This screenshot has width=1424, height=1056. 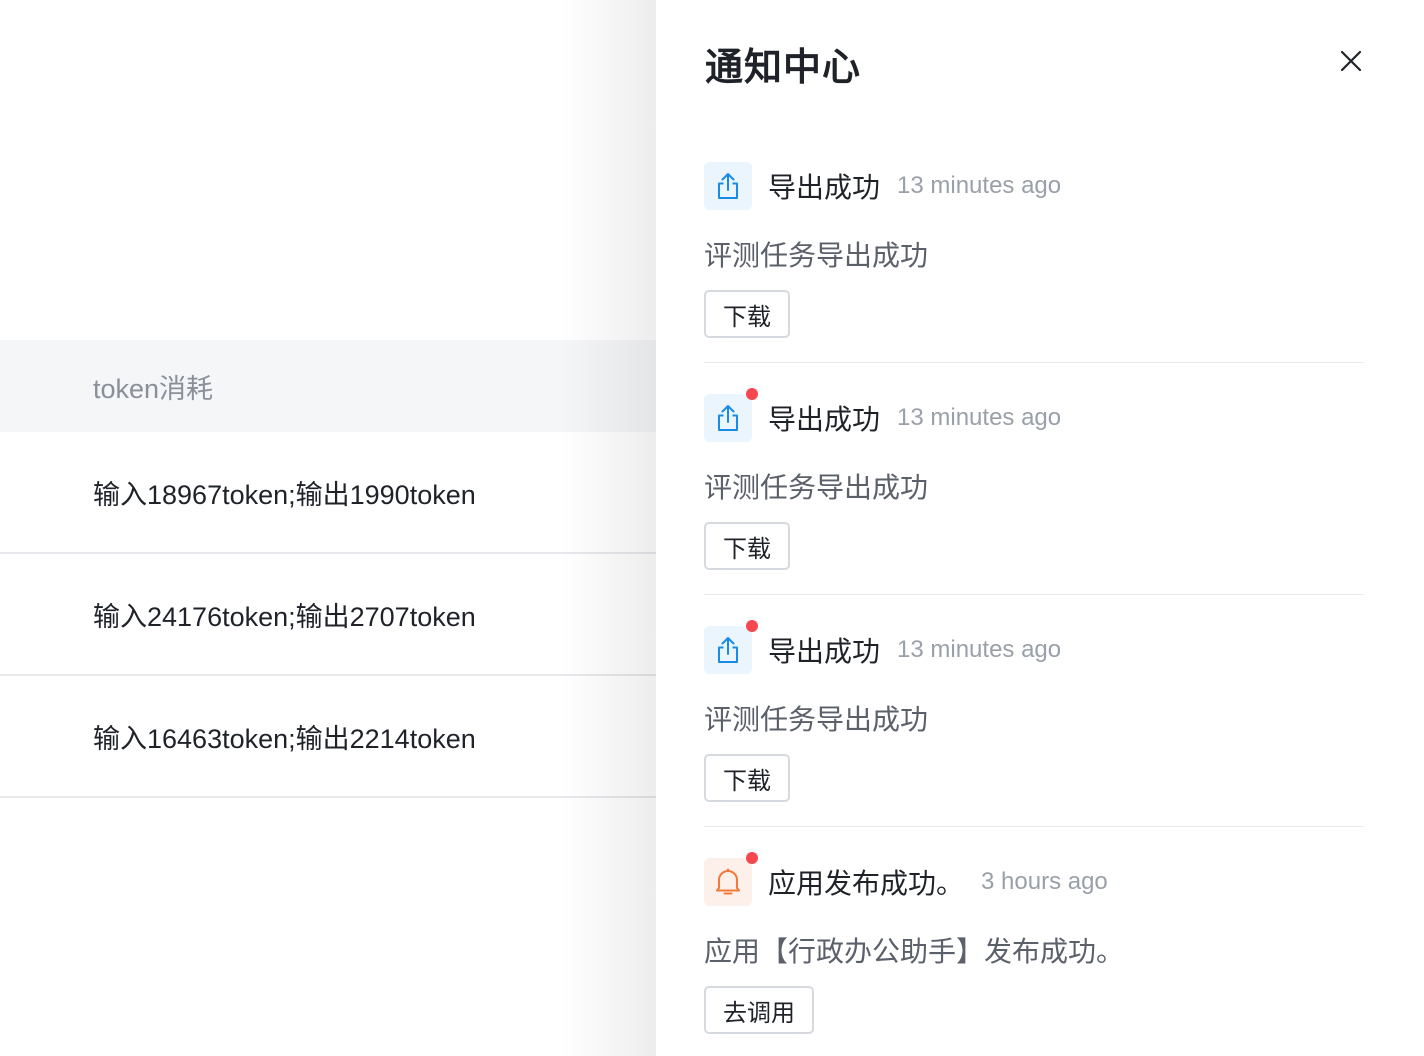 I want to click on notification-header: 应用发布成功。 3 hours ago, so click(x=906, y=879).